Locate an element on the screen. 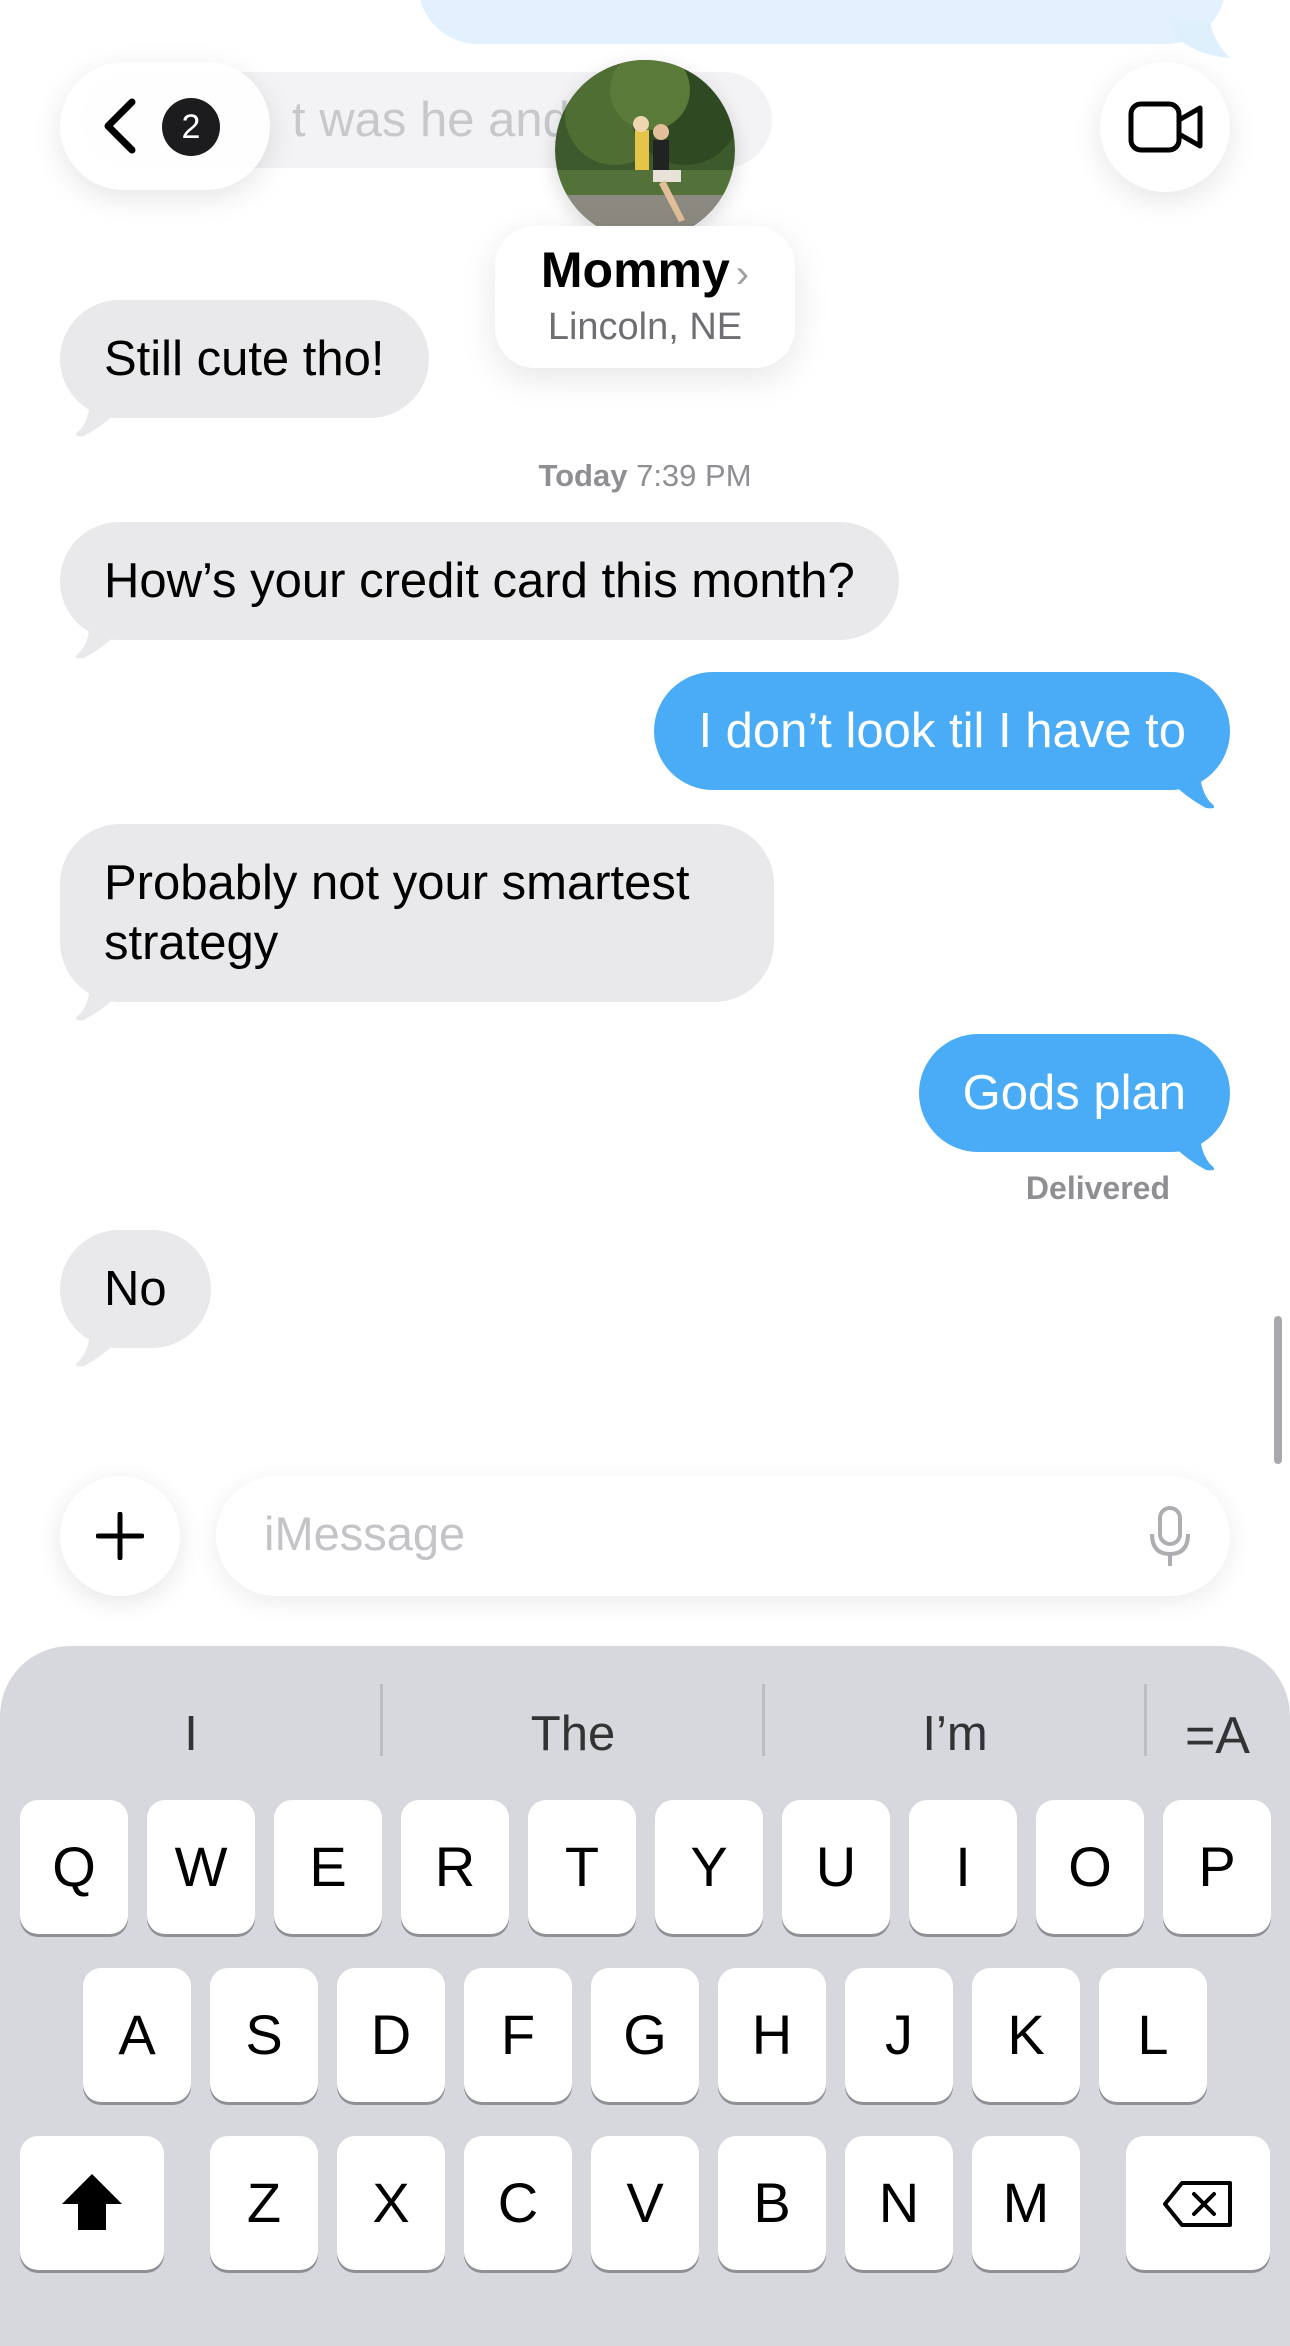 Image resolution: width=1290 pixels, height=2346 pixels. delete-key is located at coordinates (1198, 2203).